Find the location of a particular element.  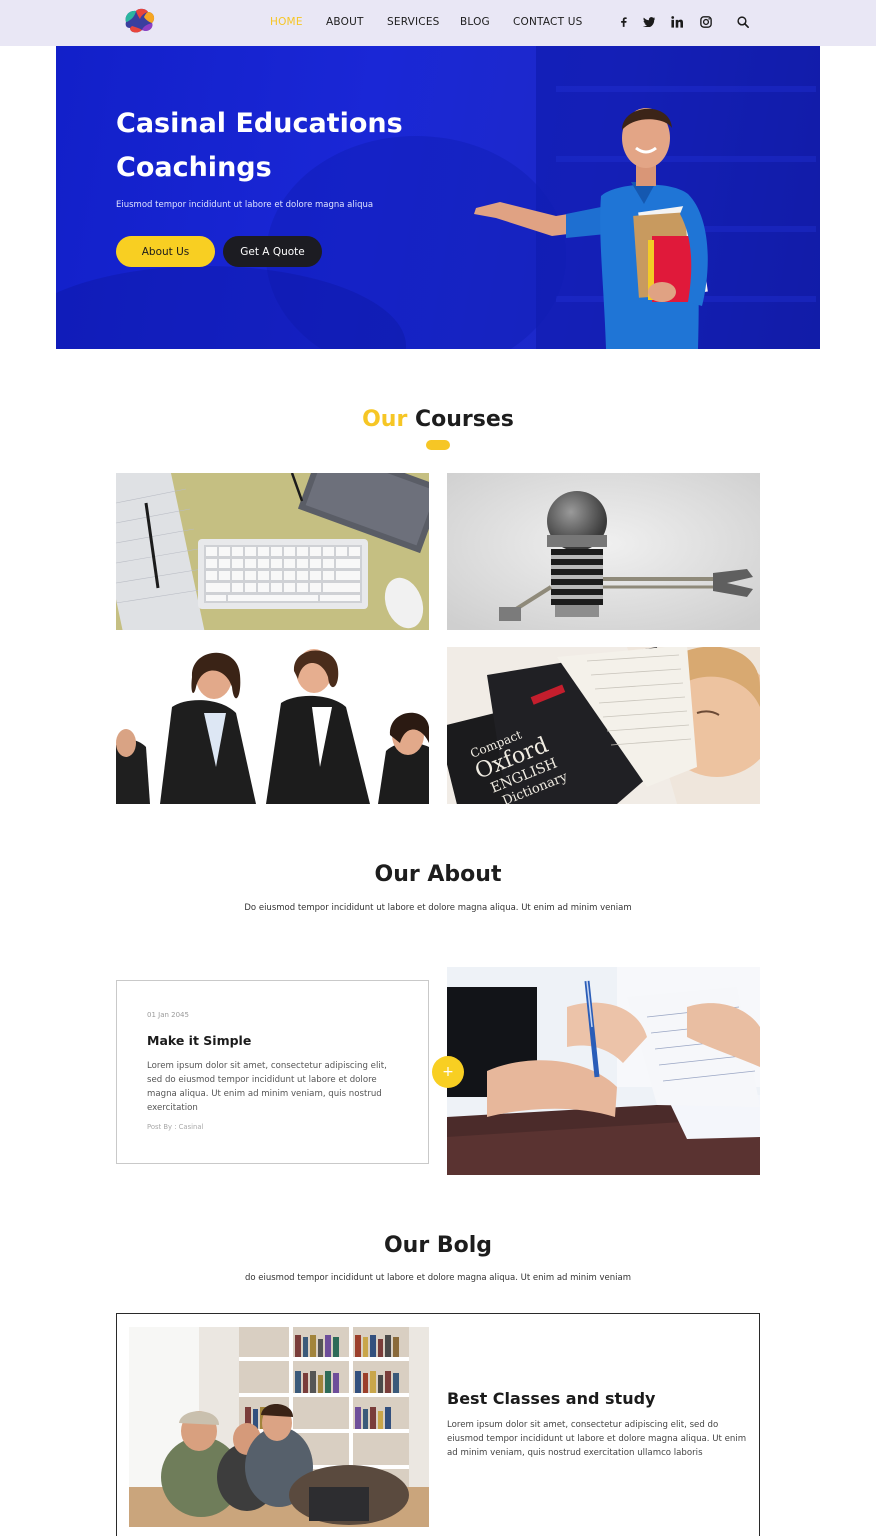

twitter-icon is located at coordinates (649, 22).